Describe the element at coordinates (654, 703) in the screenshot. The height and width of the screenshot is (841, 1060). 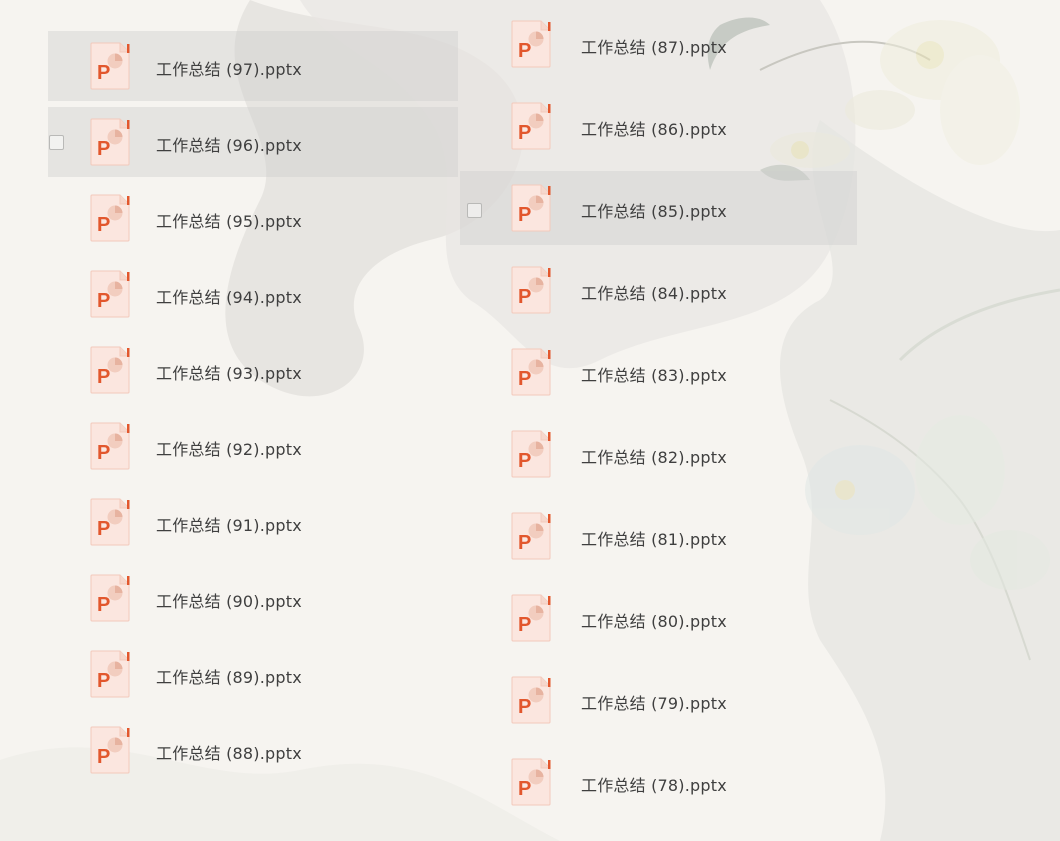
I see `file-name: 工作总结 (79).pptx` at that location.